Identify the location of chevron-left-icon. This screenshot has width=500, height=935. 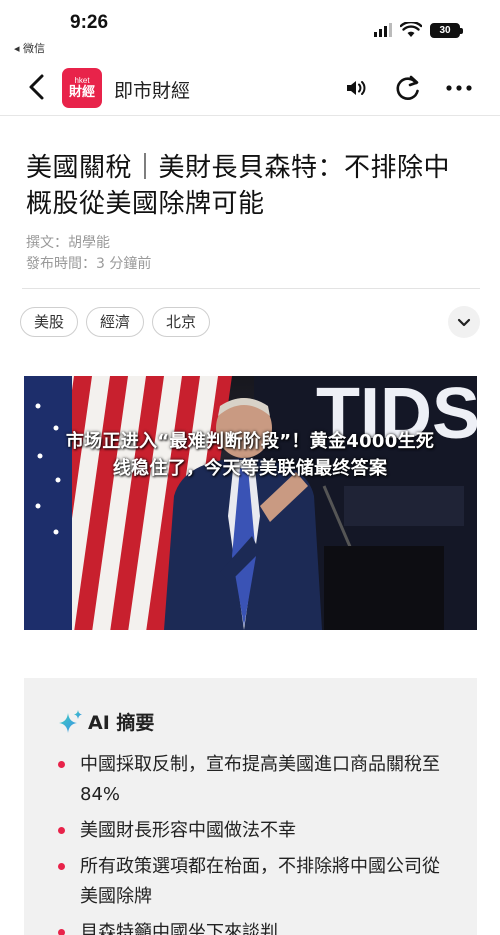
(37, 87).